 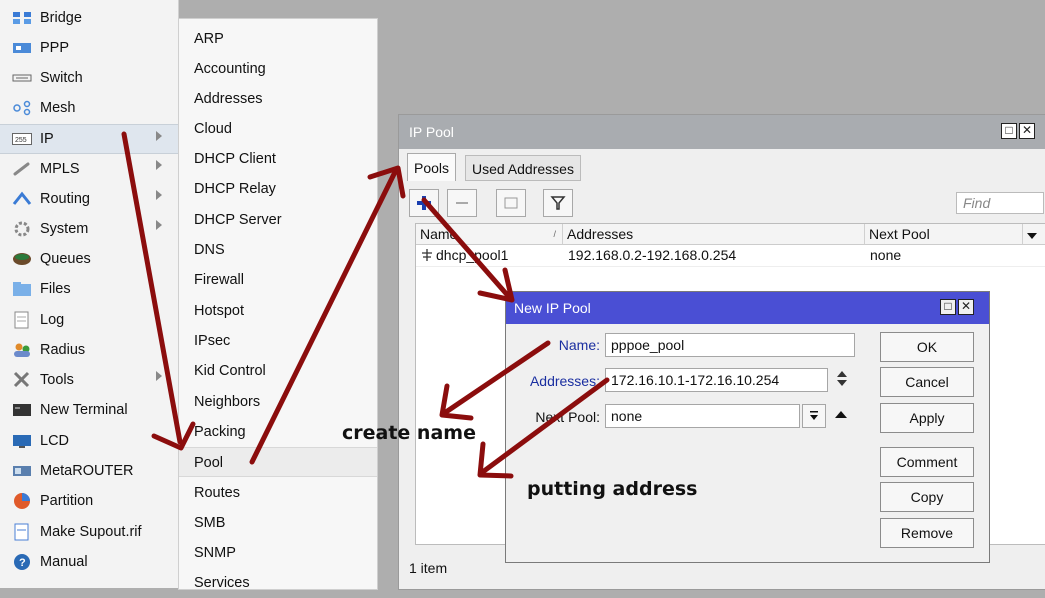 I want to click on sidebar-item-metarouter: MetaROUTER, so click(x=89, y=471).